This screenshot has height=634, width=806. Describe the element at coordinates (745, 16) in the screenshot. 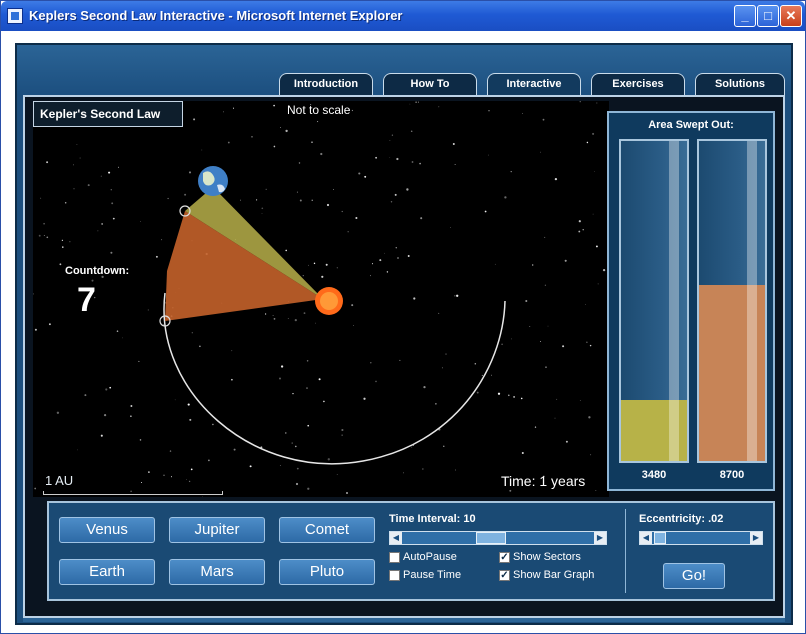

I see `minimize-button: _` at that location.